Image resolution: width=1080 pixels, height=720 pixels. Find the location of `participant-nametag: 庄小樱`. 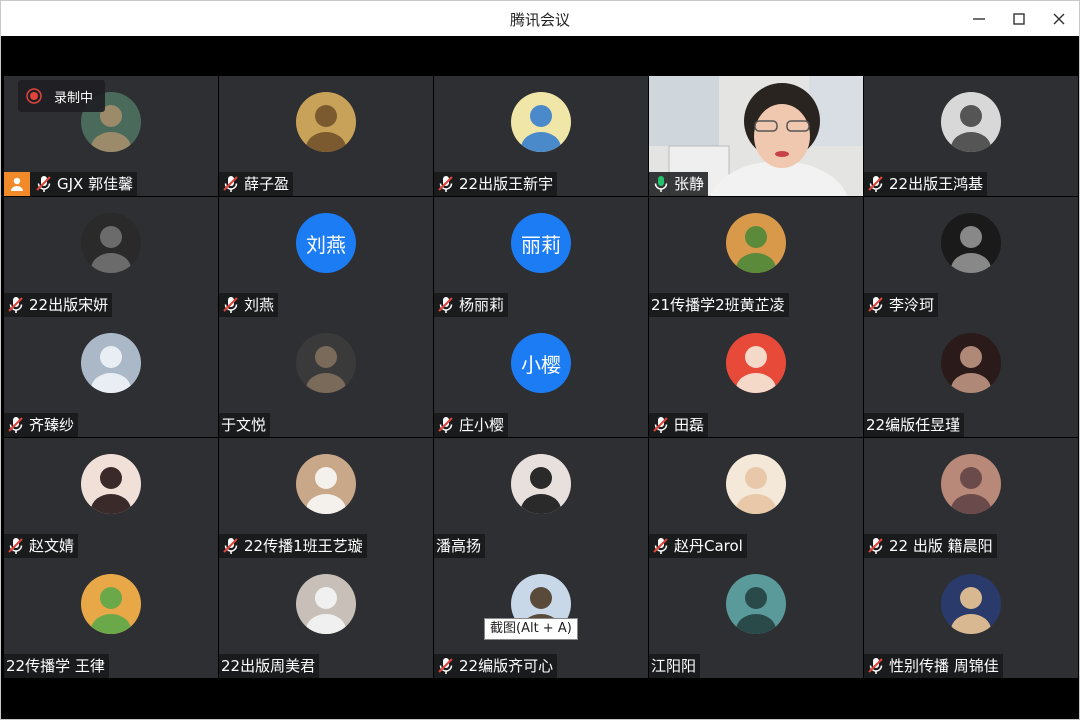

participant-nametag: 庄小樱 is located at coordinates (471, 425).